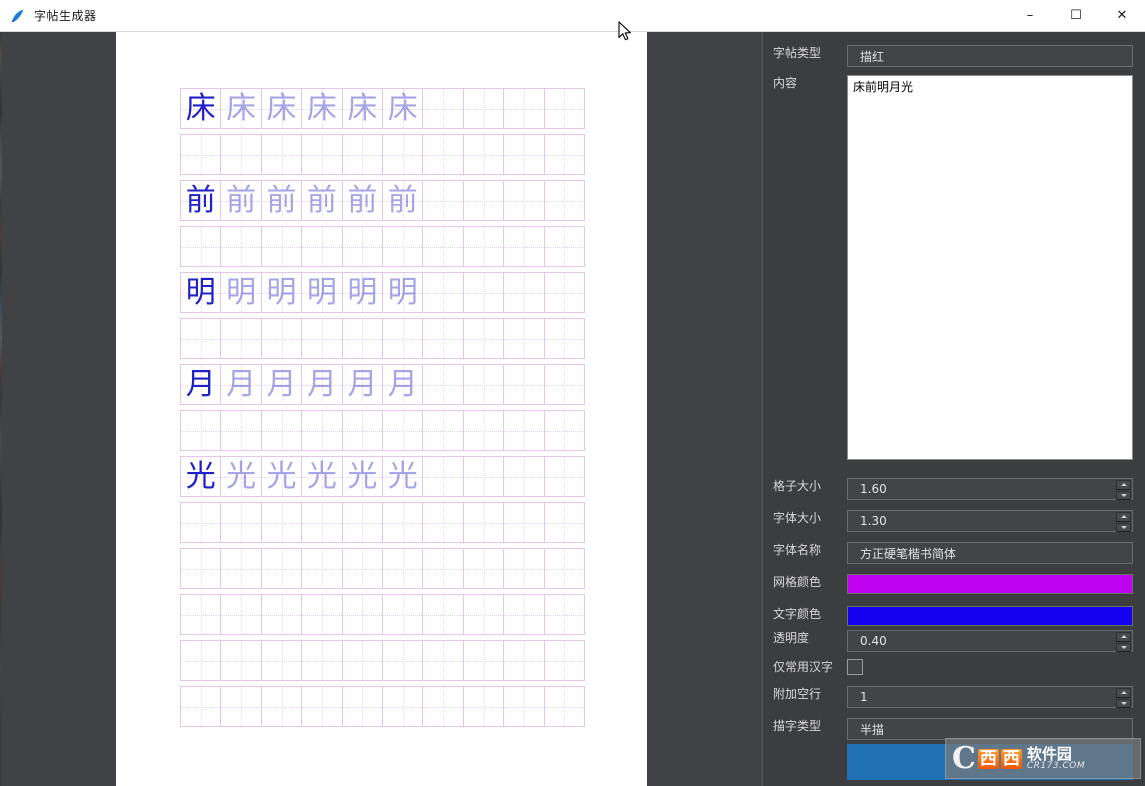 The height and width of the screenshot is (786, 1145). What do you see at coordinates (200, 200) in the screenshot?
I see `copybook-model-char: 前` at bounding box center [200, 200].